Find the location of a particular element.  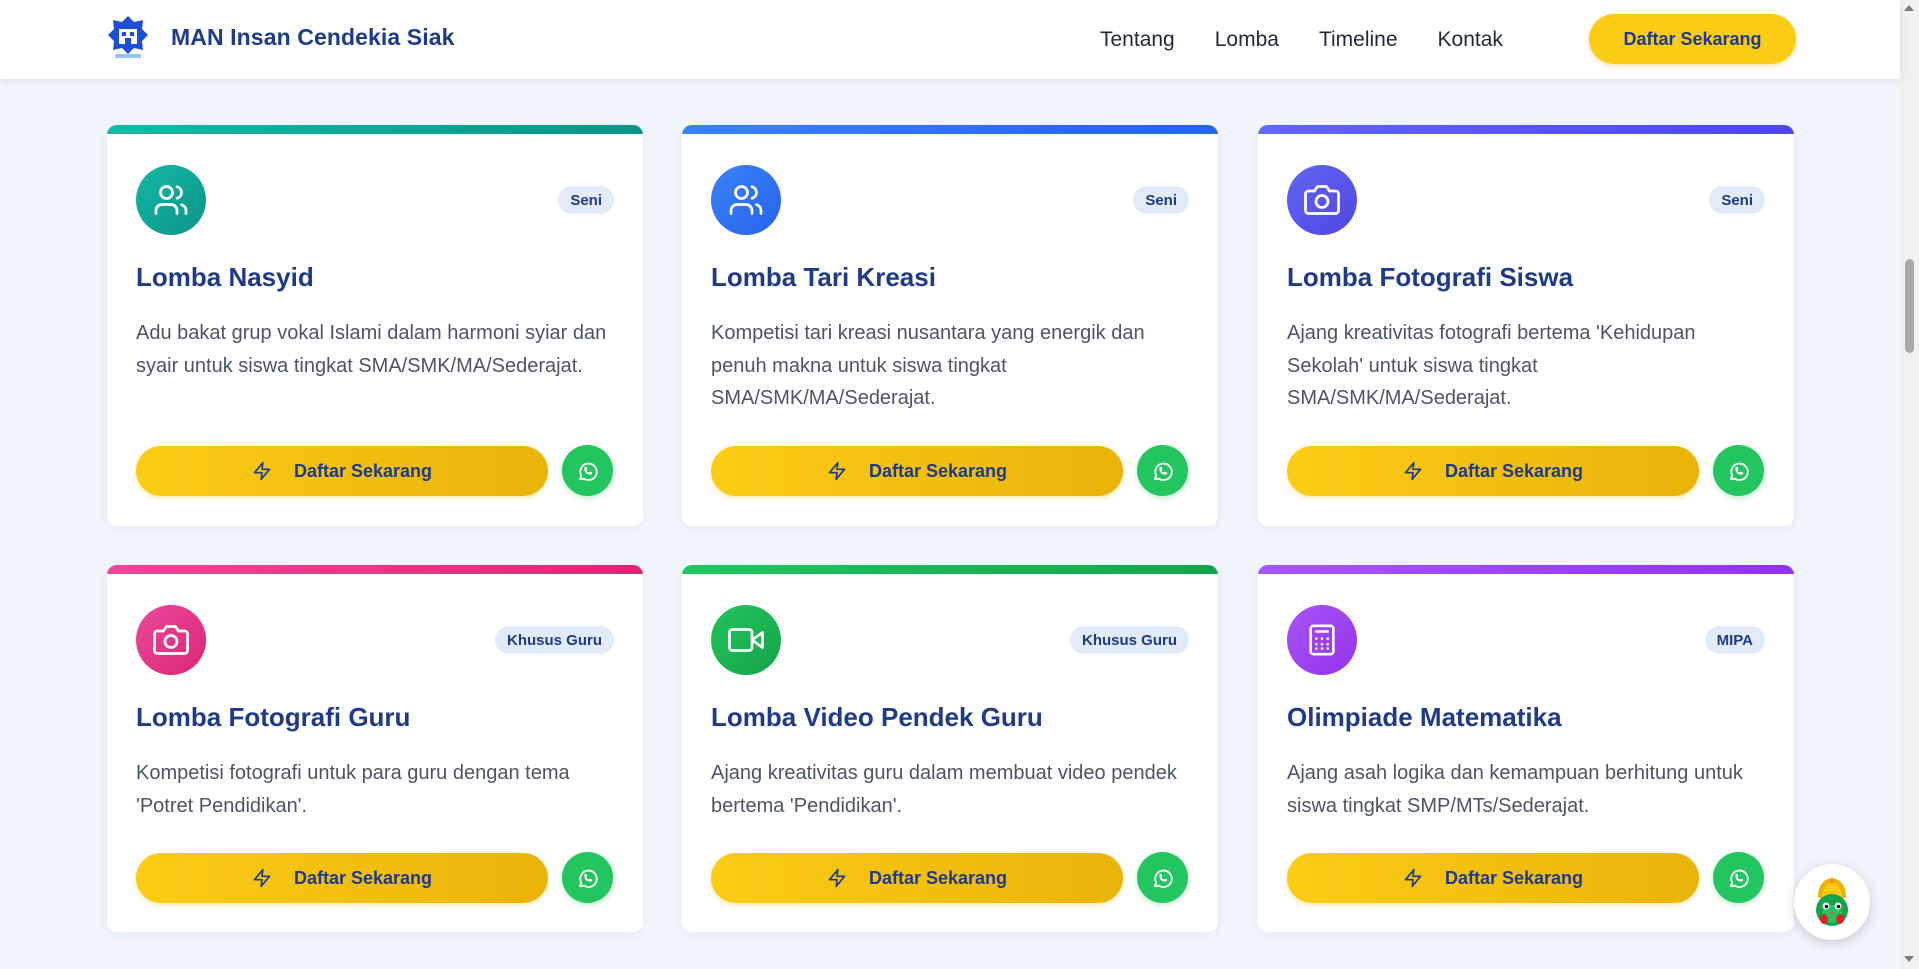

calculator-icon is located at coordinates (1322, 640).